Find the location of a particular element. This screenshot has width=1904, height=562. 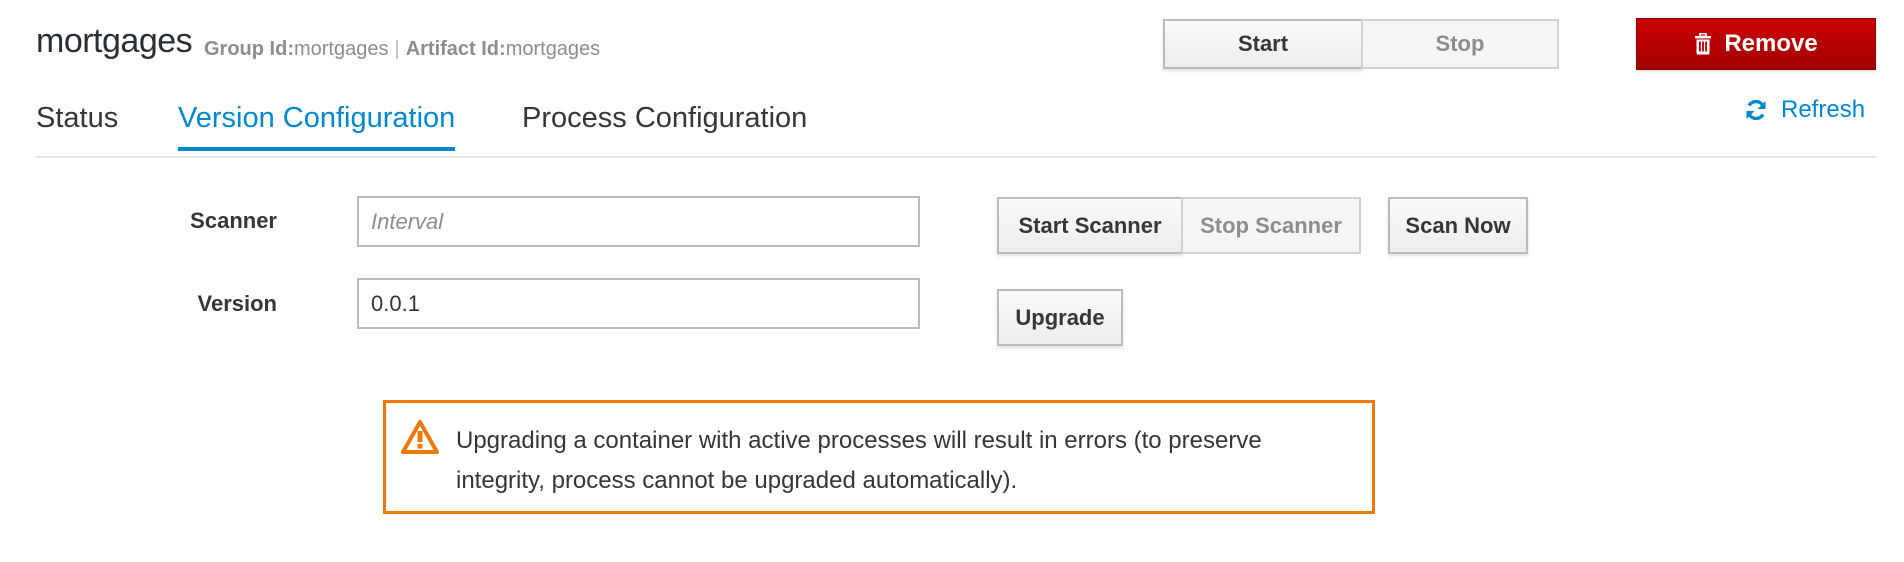

tab-version-configuration: Version Configuration is located at coordinates (317, 126).